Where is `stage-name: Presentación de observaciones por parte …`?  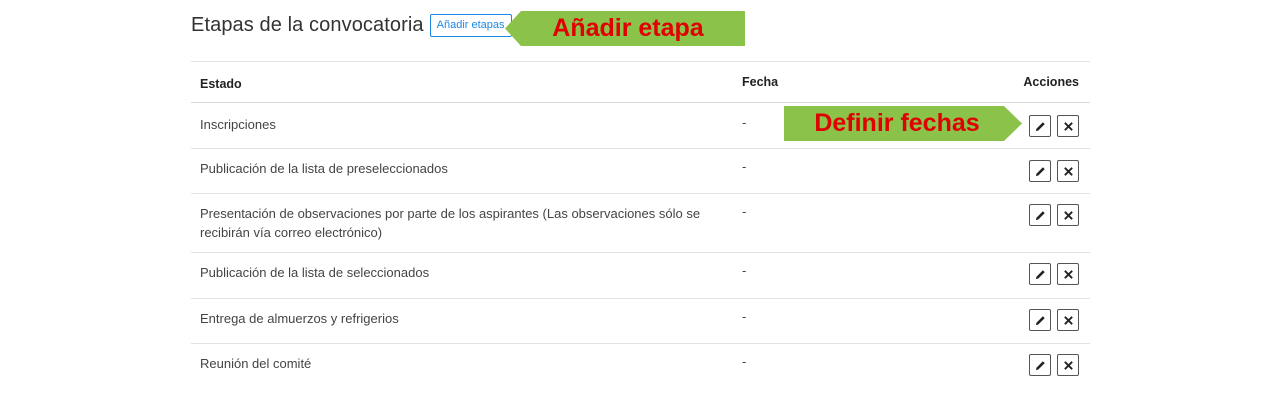 stage-name: Presentación de observaciones por parte … is located at coordinates (450, 223).